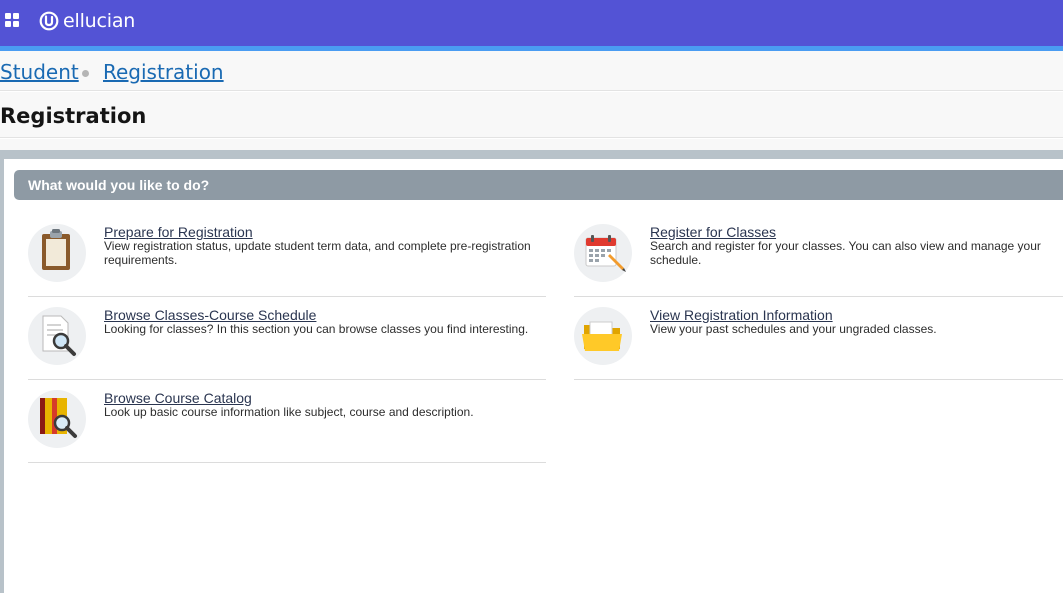 The image size is (1063, 593). I want to click on view-registration-information-link: View Registration Information, so click(741, 315).